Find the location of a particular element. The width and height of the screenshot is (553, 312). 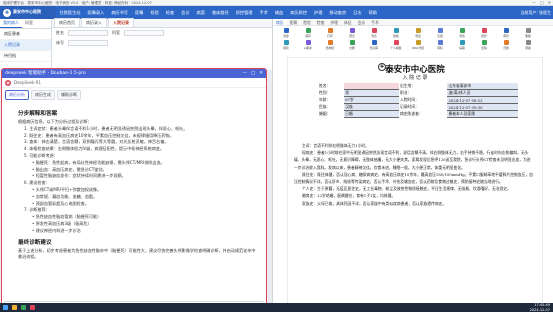

bed-field is located at coordinates (88, 43).